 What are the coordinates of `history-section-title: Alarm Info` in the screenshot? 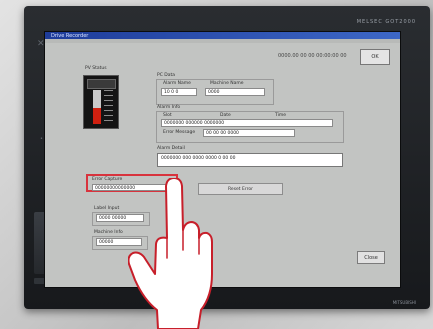 It's located at (169, 107).